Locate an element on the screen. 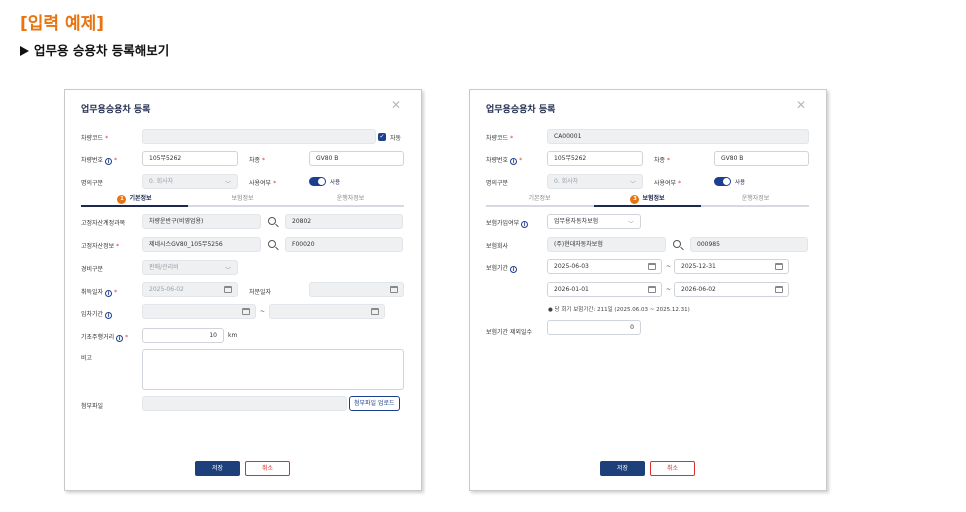 The image size is (966, 512). asset-account-label: 고정자산계정과목 is located at coordinates (103, 223).